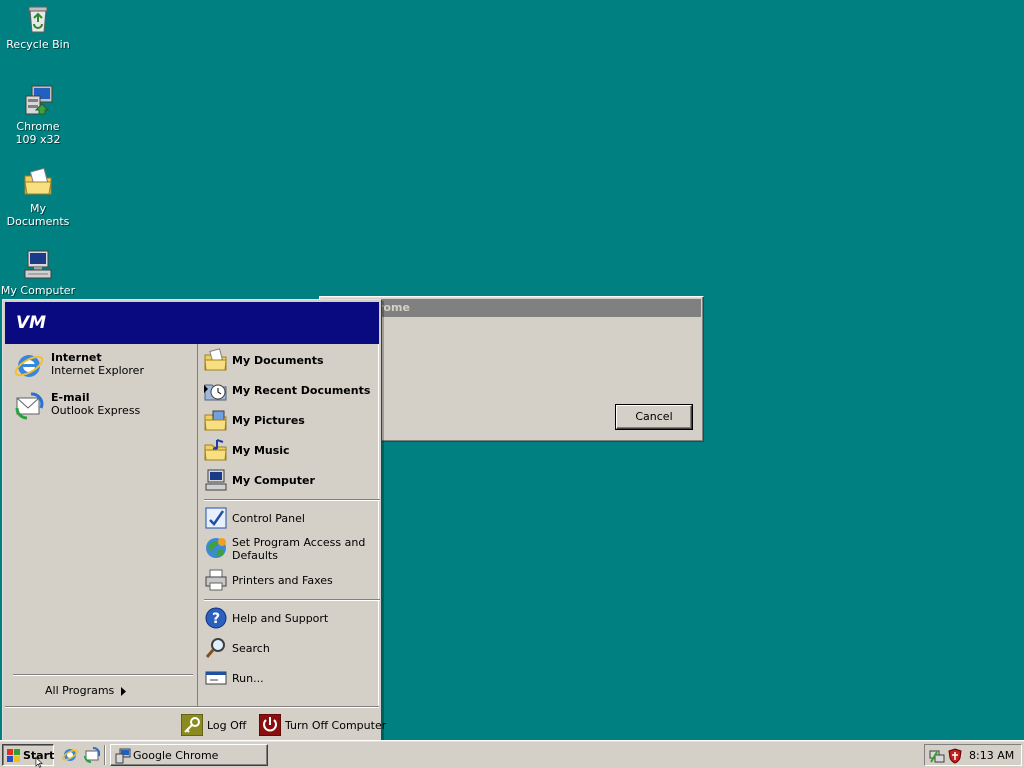  I want to click on menu-item-my-computer: My Computer, so click(292, 480).